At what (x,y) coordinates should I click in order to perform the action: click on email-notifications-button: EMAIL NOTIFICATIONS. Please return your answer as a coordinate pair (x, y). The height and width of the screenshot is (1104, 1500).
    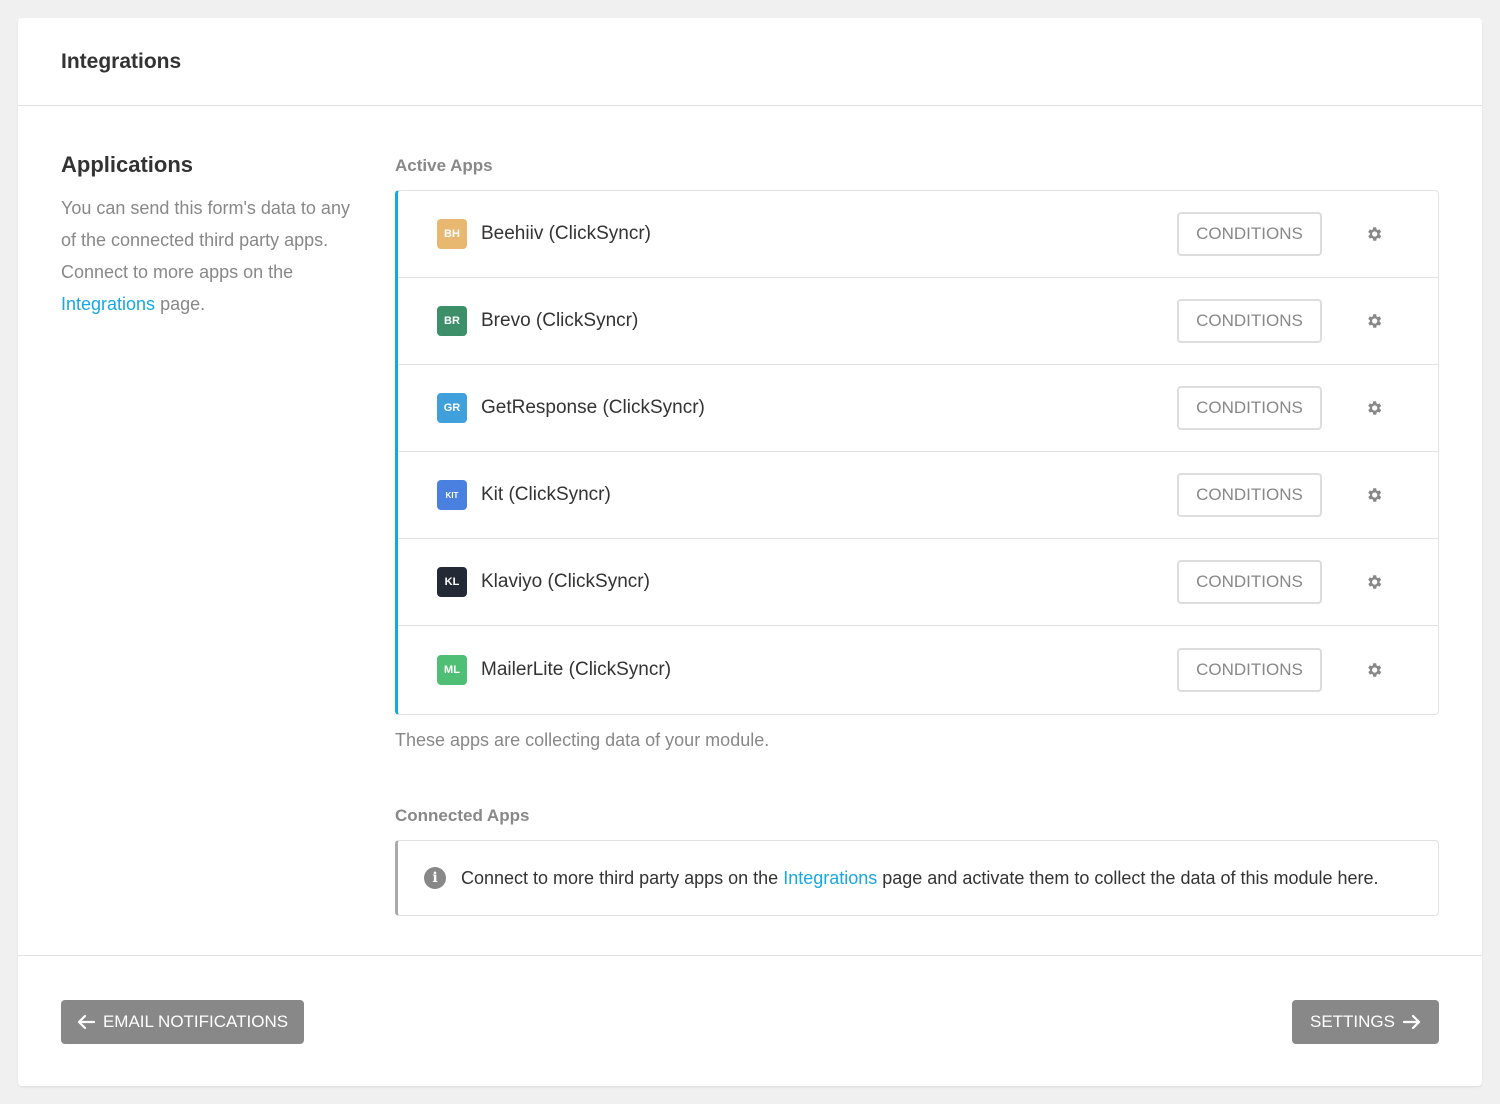
    Looking at the image, I should click on (182, 1022).